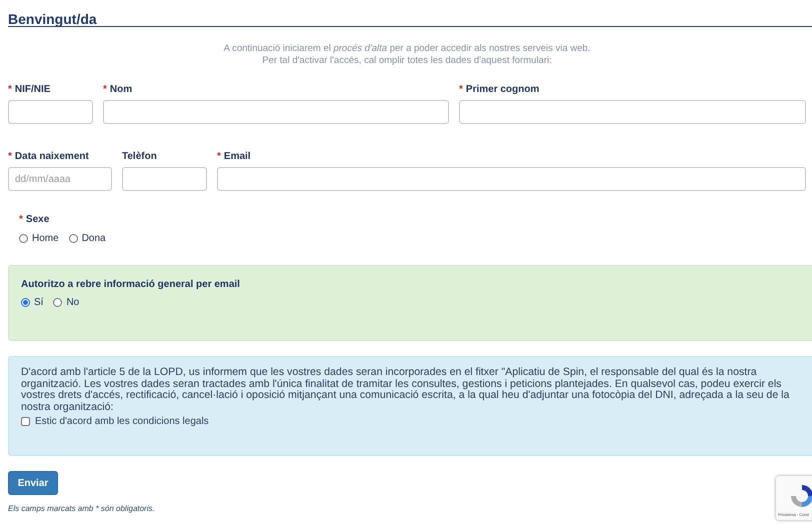 The height and width of the screenshot is (524, 812). Describe the element at coordinates (94, 238) in the screenshot. I see `radio-label: Dona` at that location.